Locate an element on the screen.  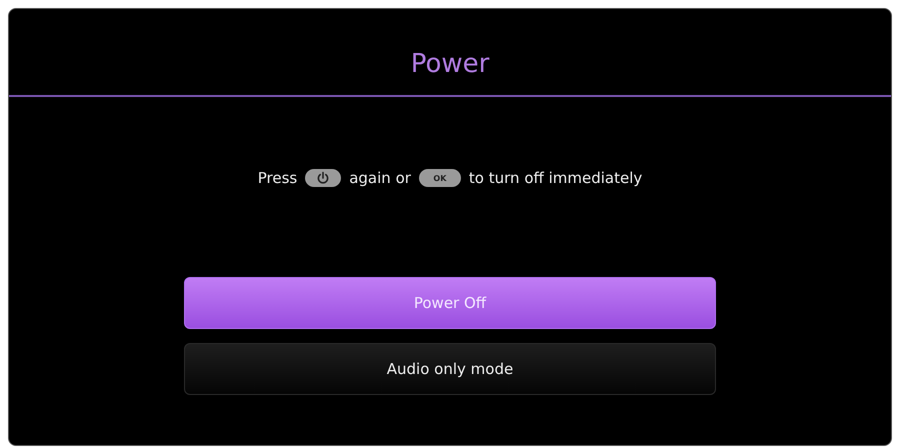
message-text: again or is located at coordinates (380, 178).